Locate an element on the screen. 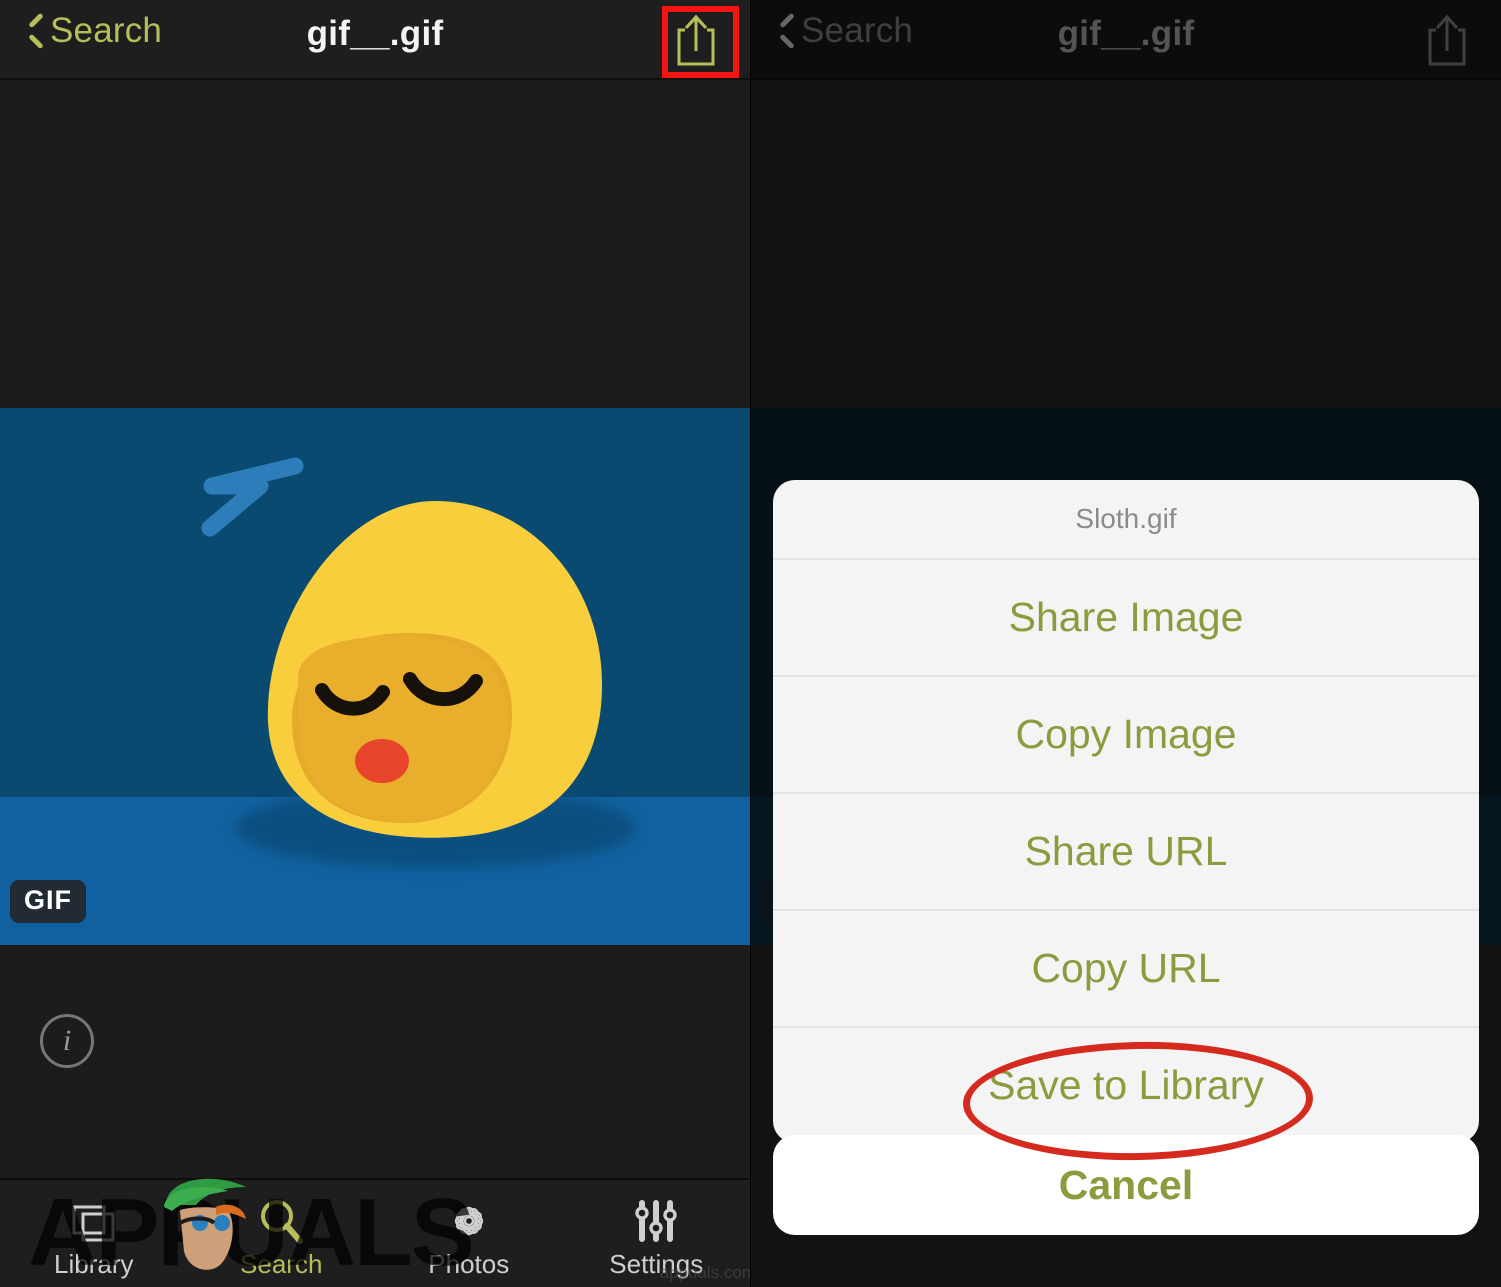  share-up-arrow-icon is located at coordinates (696, 40).